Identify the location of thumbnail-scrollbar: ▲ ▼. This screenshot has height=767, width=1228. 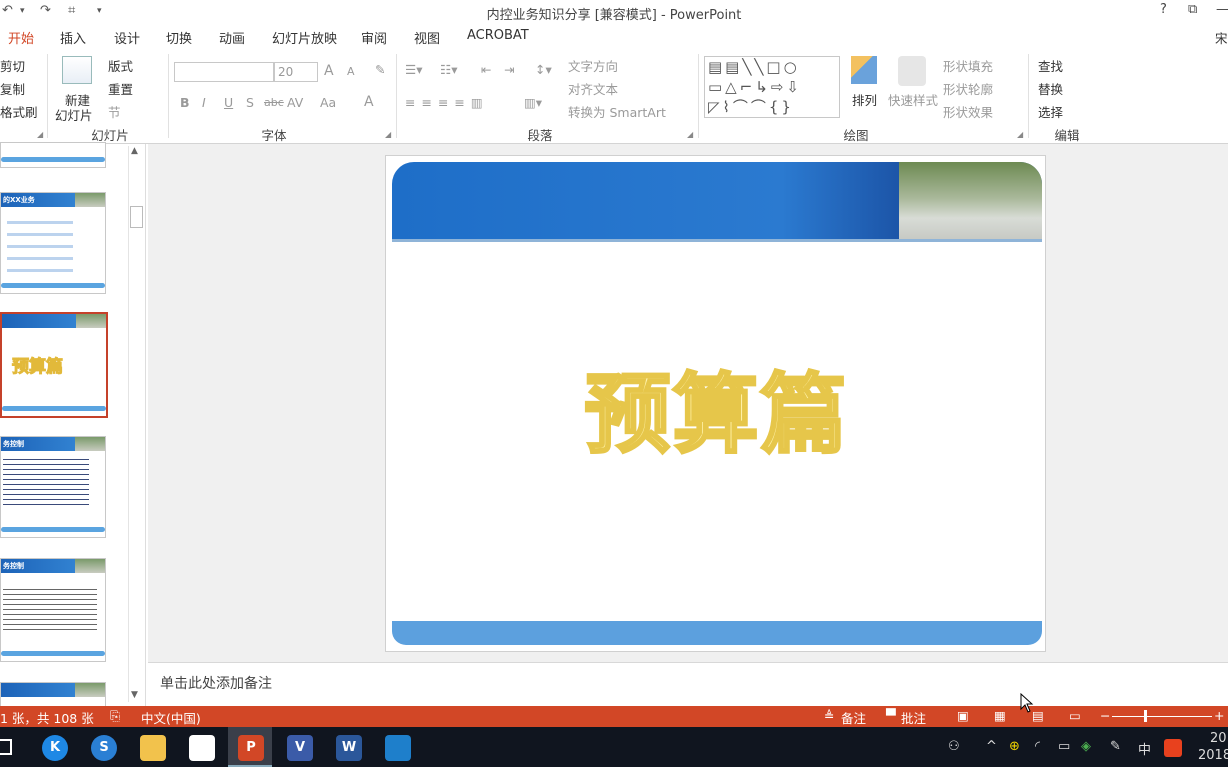
(135, 424).